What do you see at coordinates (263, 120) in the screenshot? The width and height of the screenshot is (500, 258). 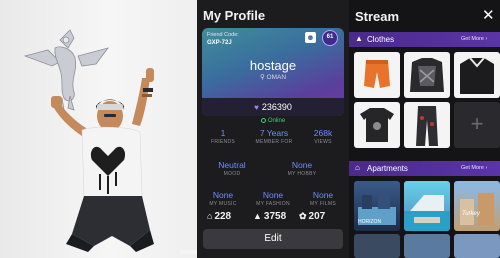 I see `online-clock-icon` at bounding box center [263, 120].